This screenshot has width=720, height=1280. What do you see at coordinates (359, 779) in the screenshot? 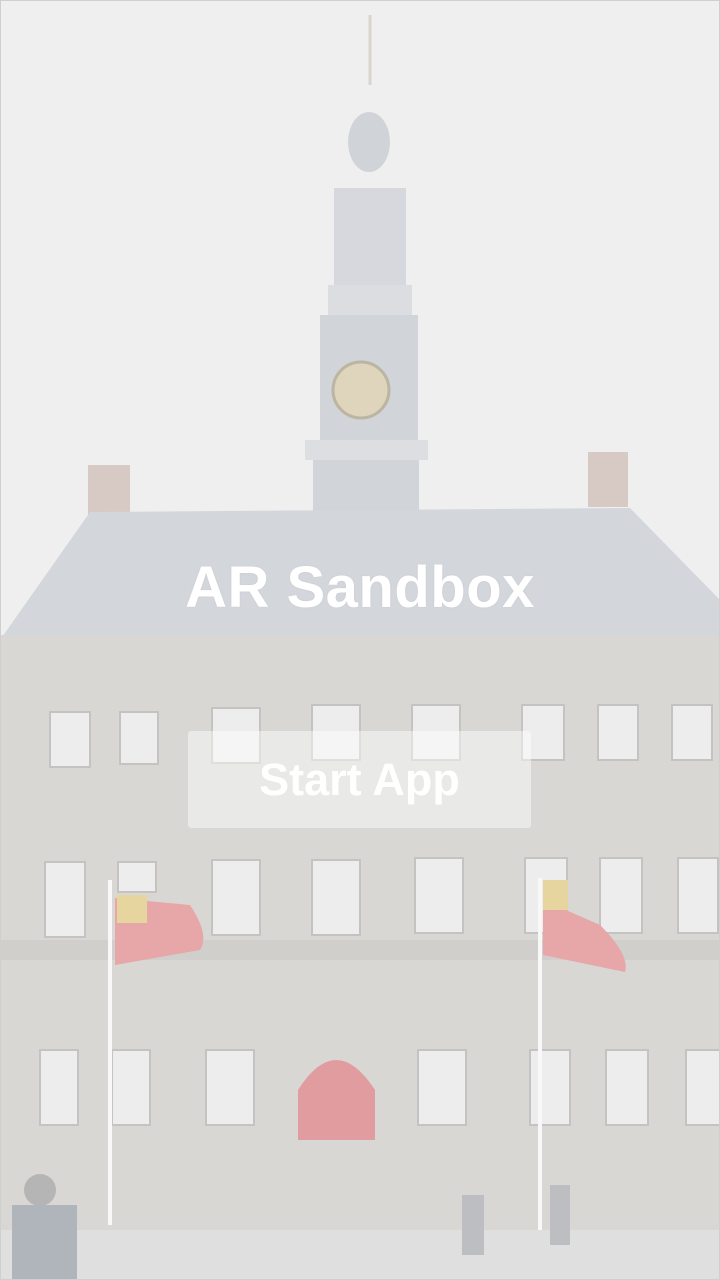
I see `start-app-button: Start App` at bounding box center [359, 779].